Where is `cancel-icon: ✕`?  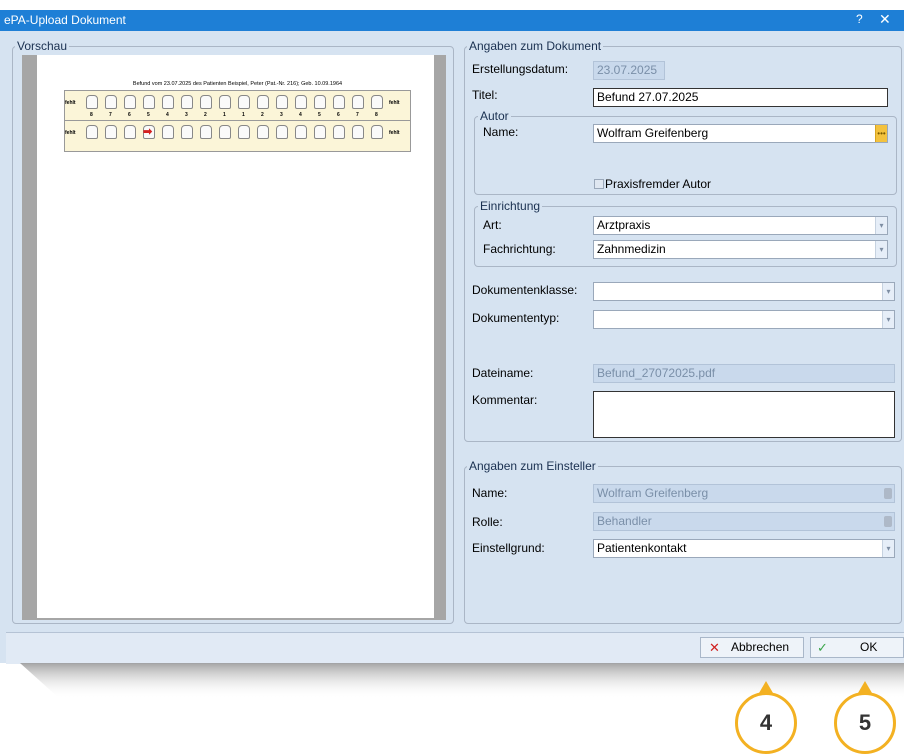
cancel-icon: ✕ is located at coordinates (714, 647).